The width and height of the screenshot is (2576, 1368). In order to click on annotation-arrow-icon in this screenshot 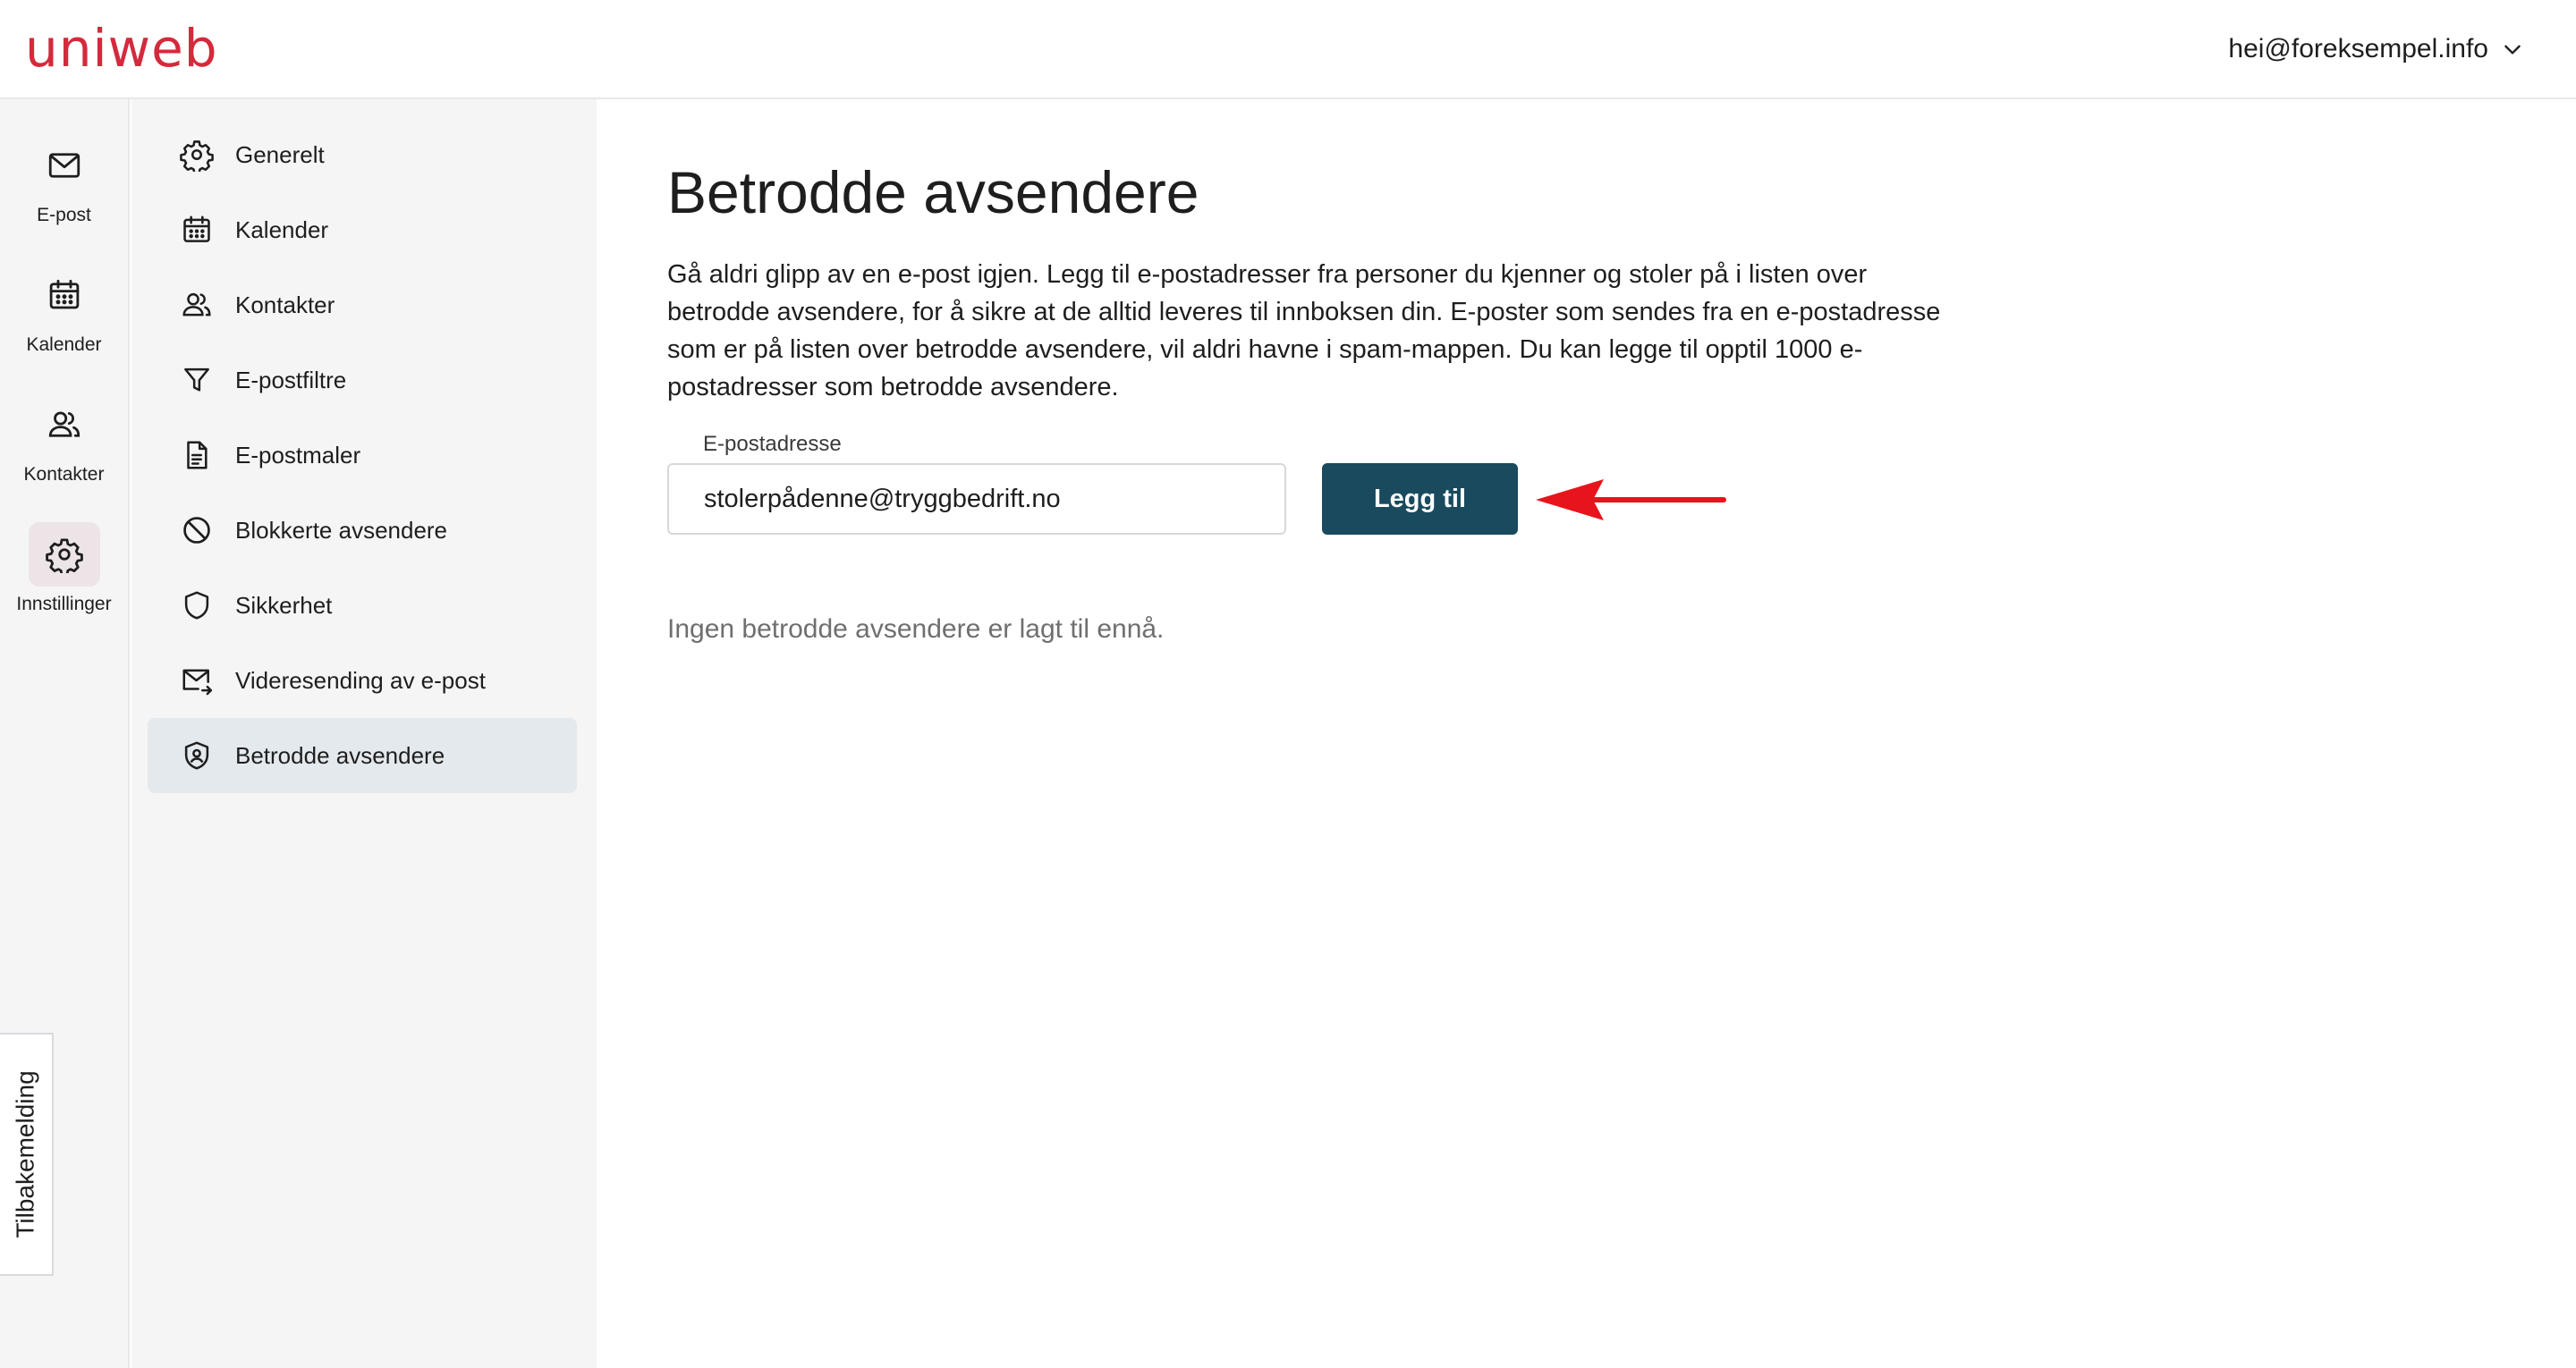, I will do `click(1631, 500)`.